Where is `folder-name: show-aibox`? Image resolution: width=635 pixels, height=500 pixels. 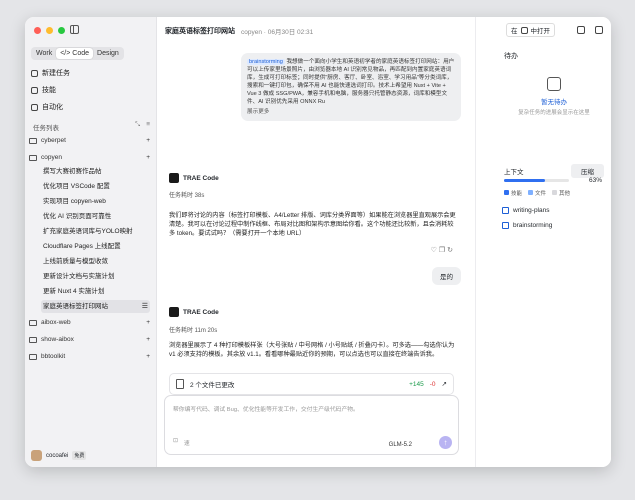 folder-name: show-aibox is located at coordinates (57, 339).